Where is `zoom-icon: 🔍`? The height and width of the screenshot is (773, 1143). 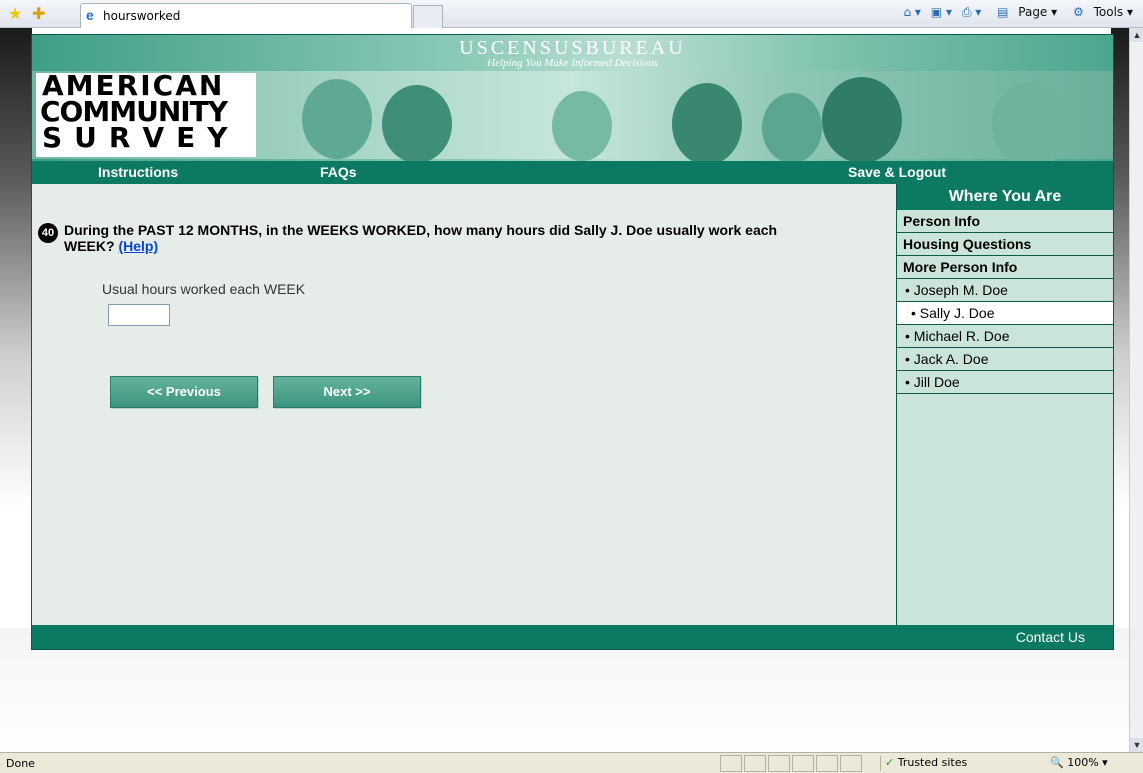 zoom-icon: 🔍 is located at coordinates (1057, 762).